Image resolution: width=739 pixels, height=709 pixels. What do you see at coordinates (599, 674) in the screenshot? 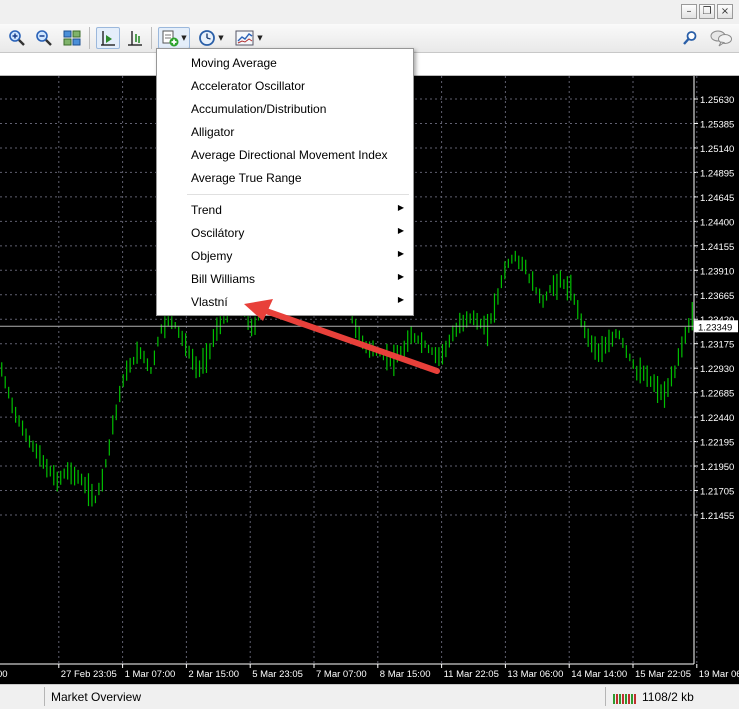
I see `time-axis-label: 14 Mar 14:00` at bounding box center [599, 674].